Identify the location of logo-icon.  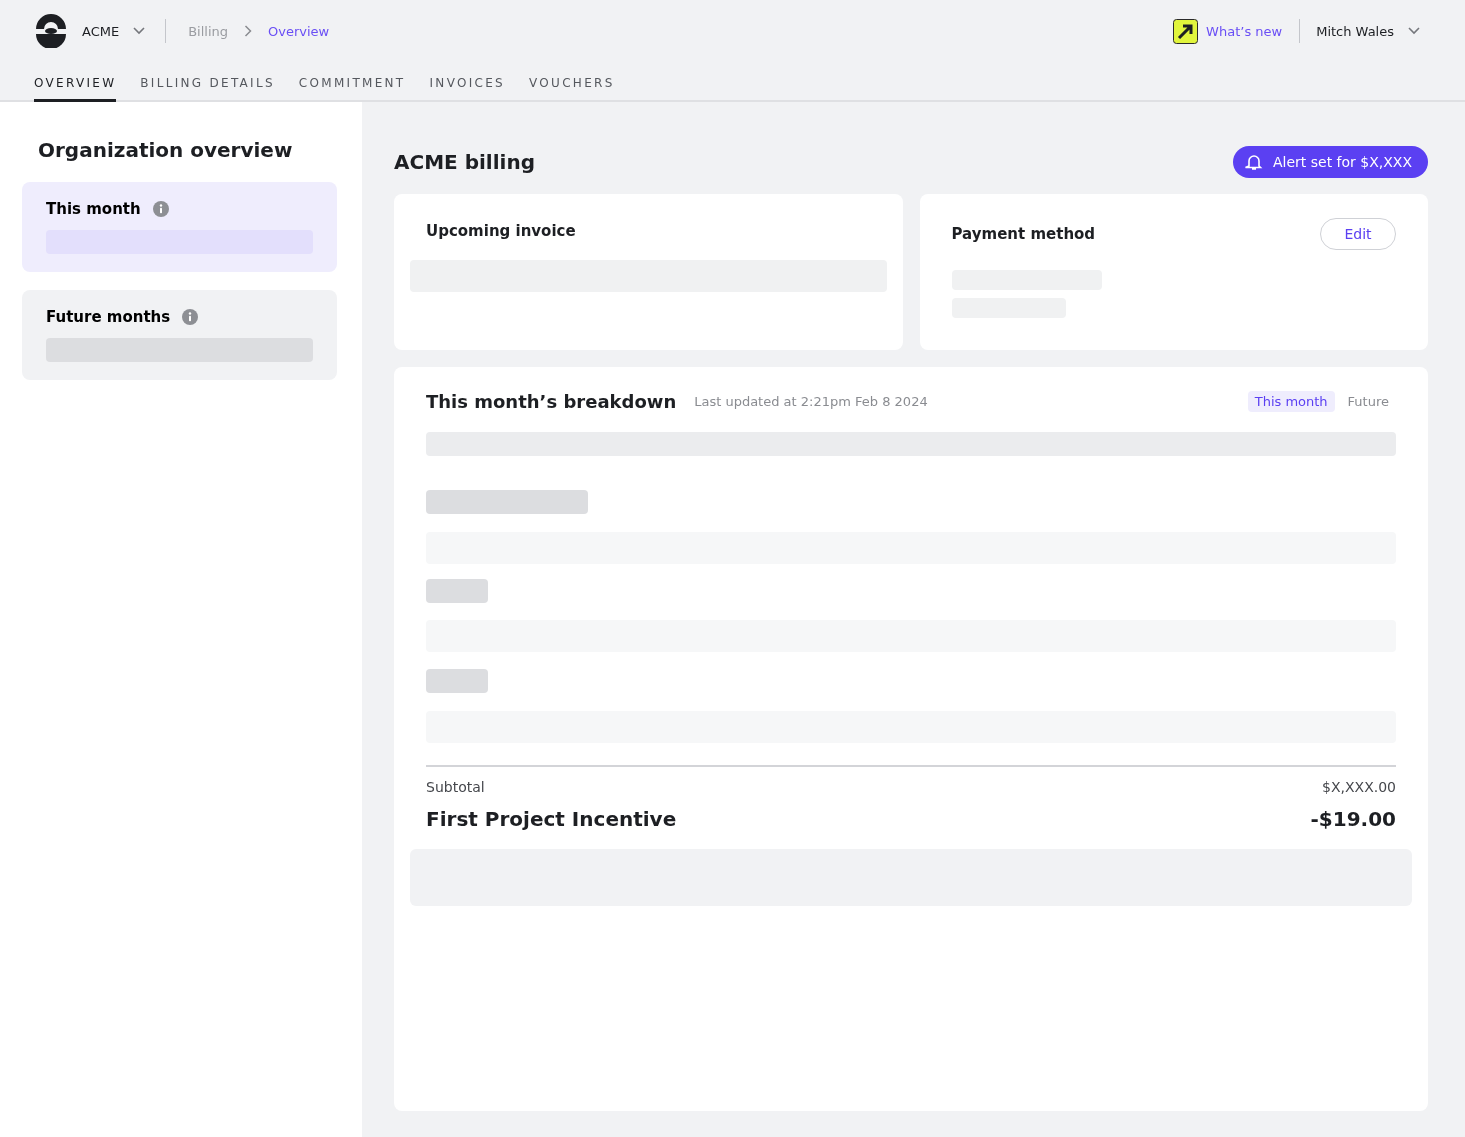
(51, 31).